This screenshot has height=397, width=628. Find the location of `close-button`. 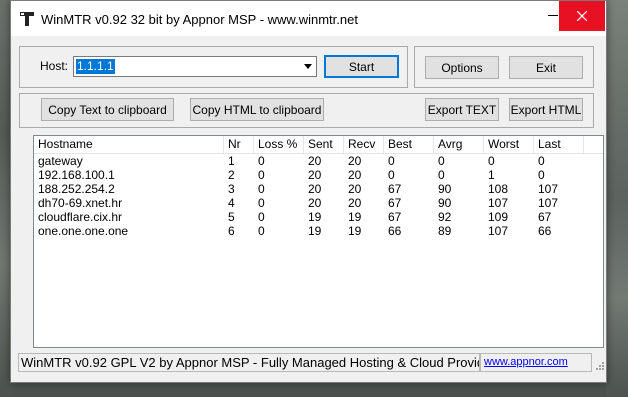

close-button is located at coordinates (582, 16).